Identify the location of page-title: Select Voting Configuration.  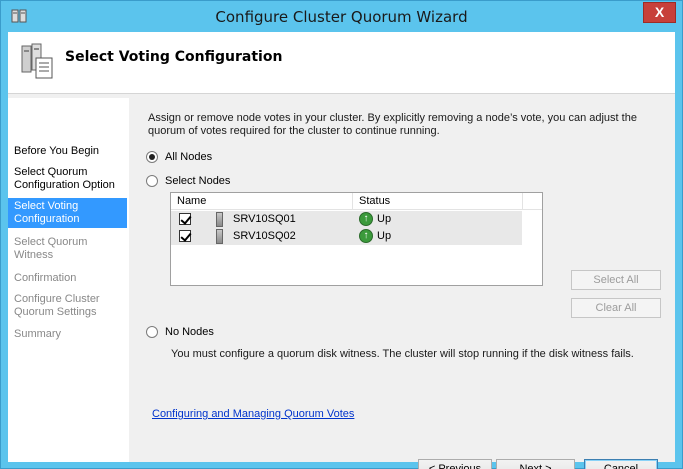
(174, 57).